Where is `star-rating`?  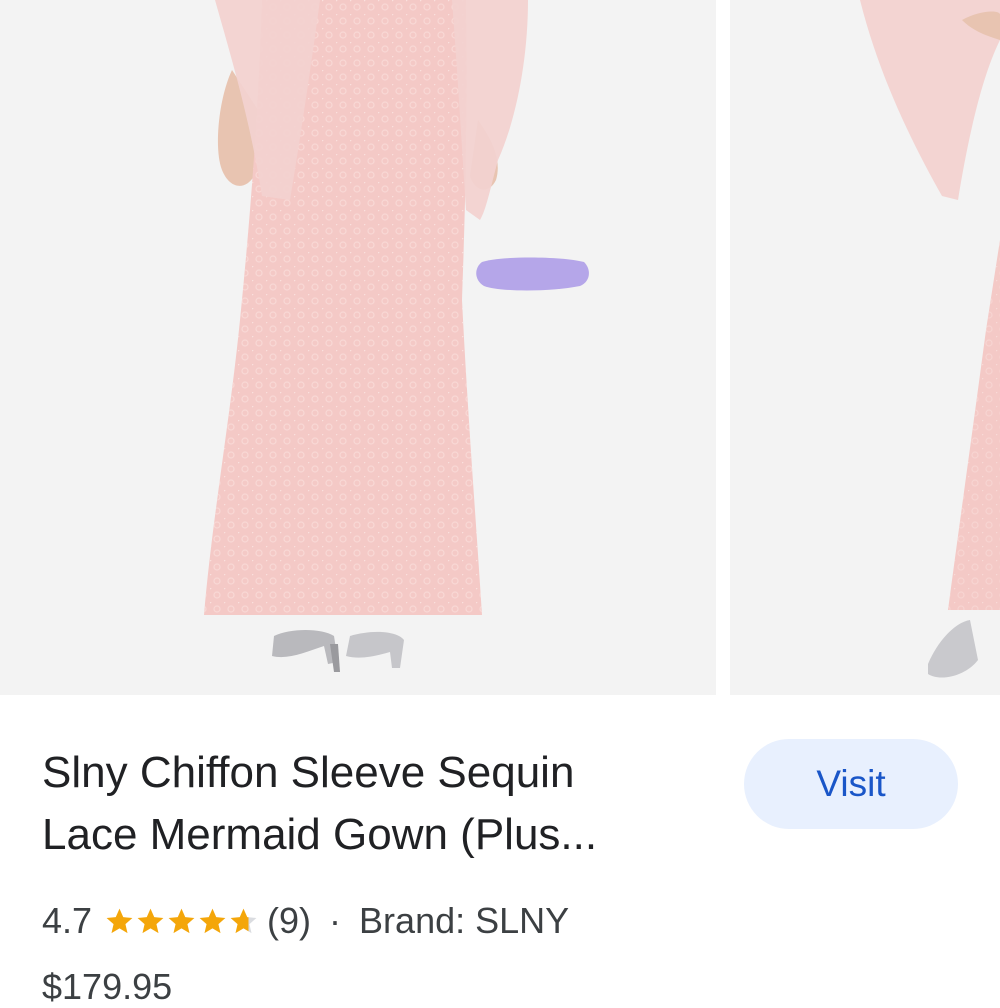 star-rating is located at coordinates (181, 921).